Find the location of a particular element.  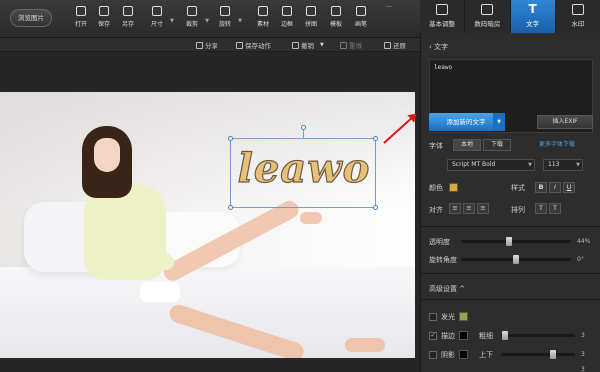

advanced-settings-header: 高级设置 ^ is located at coordinates (447, 289).